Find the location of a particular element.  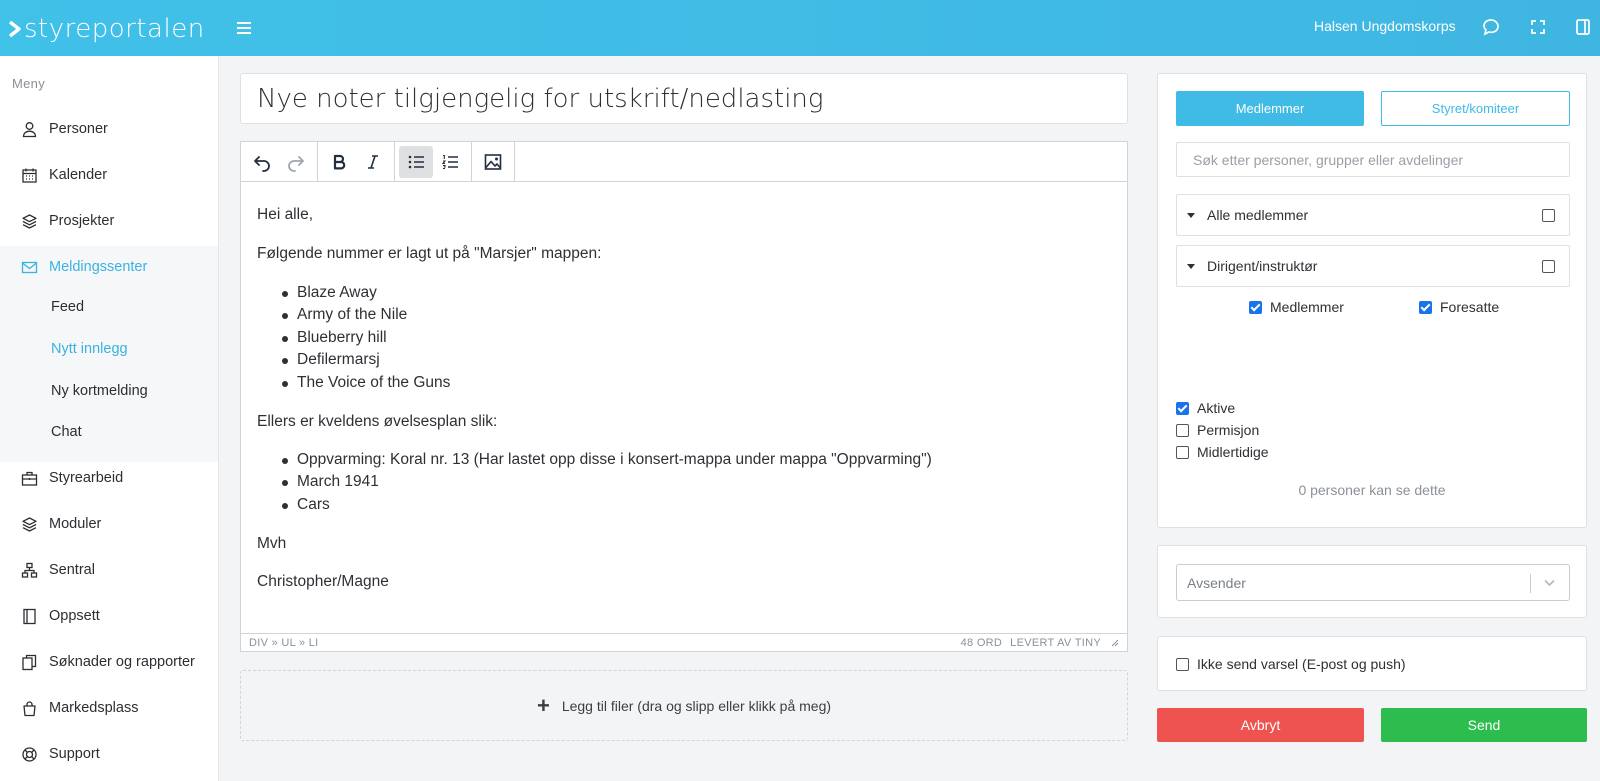

middle-paragraph: Ellers er kveldens øvelsesplan slik: is located at coordinates (377, 421).